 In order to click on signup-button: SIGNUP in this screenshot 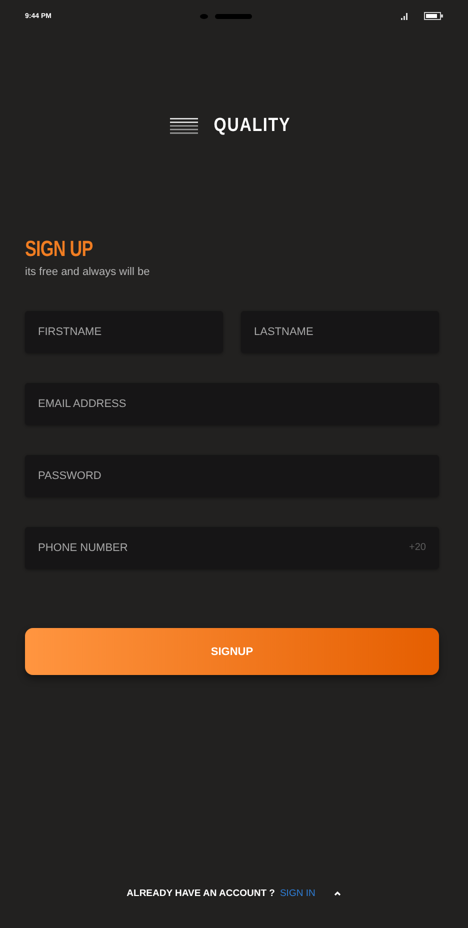, I will do `click(232, 651)`.